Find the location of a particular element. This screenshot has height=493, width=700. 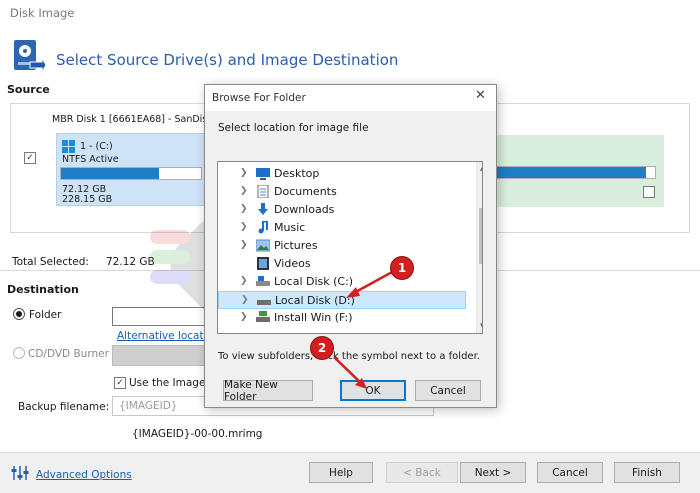

step-2-badge: 2 is located at coordinates (322, 348).